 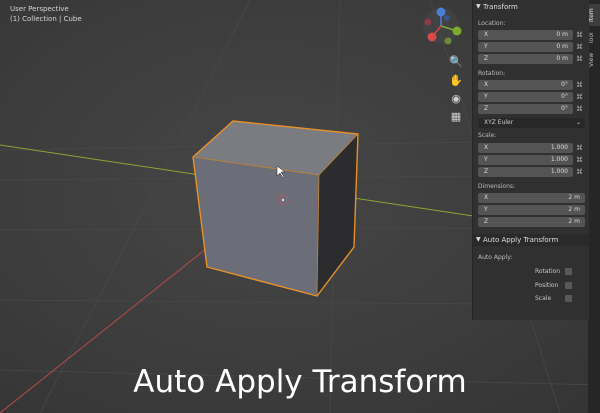 I want to click on dimensions-z-field: Z 2 m, so click(x=531, y=222).